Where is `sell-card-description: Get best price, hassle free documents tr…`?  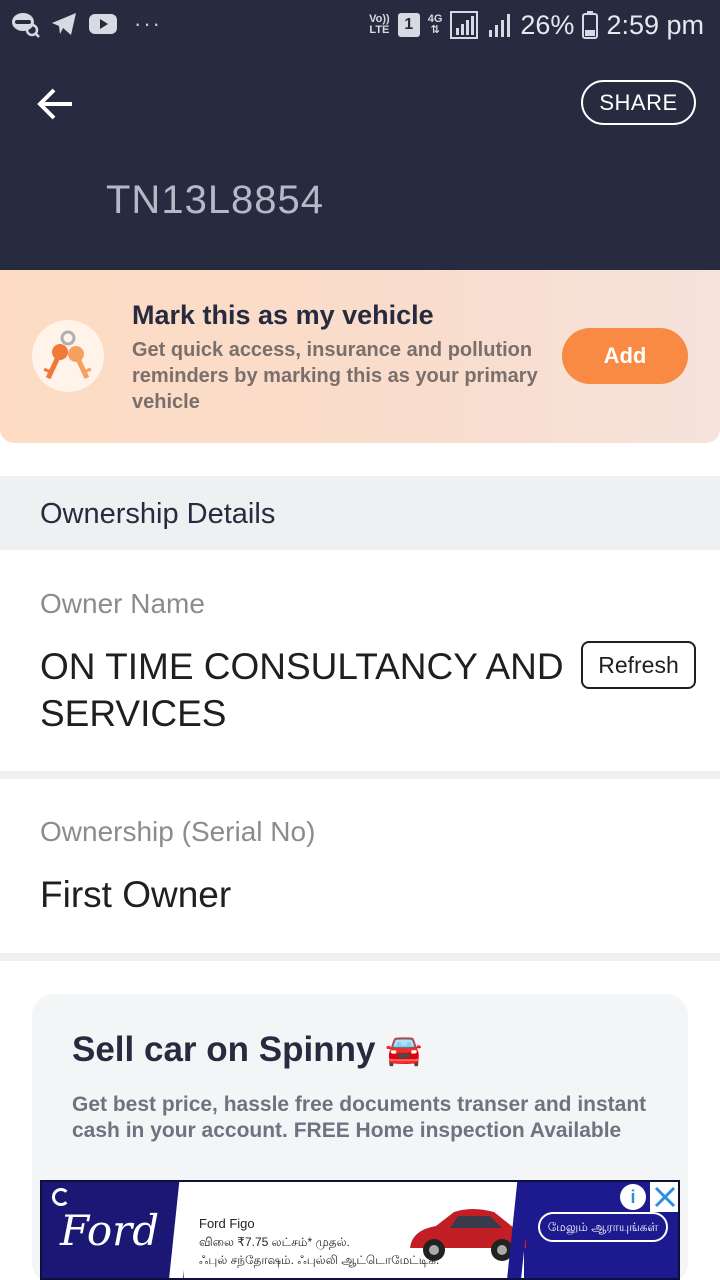
sell-card-description: Get best price, hassle free documents tr… is located at coordinates (359, 1117).